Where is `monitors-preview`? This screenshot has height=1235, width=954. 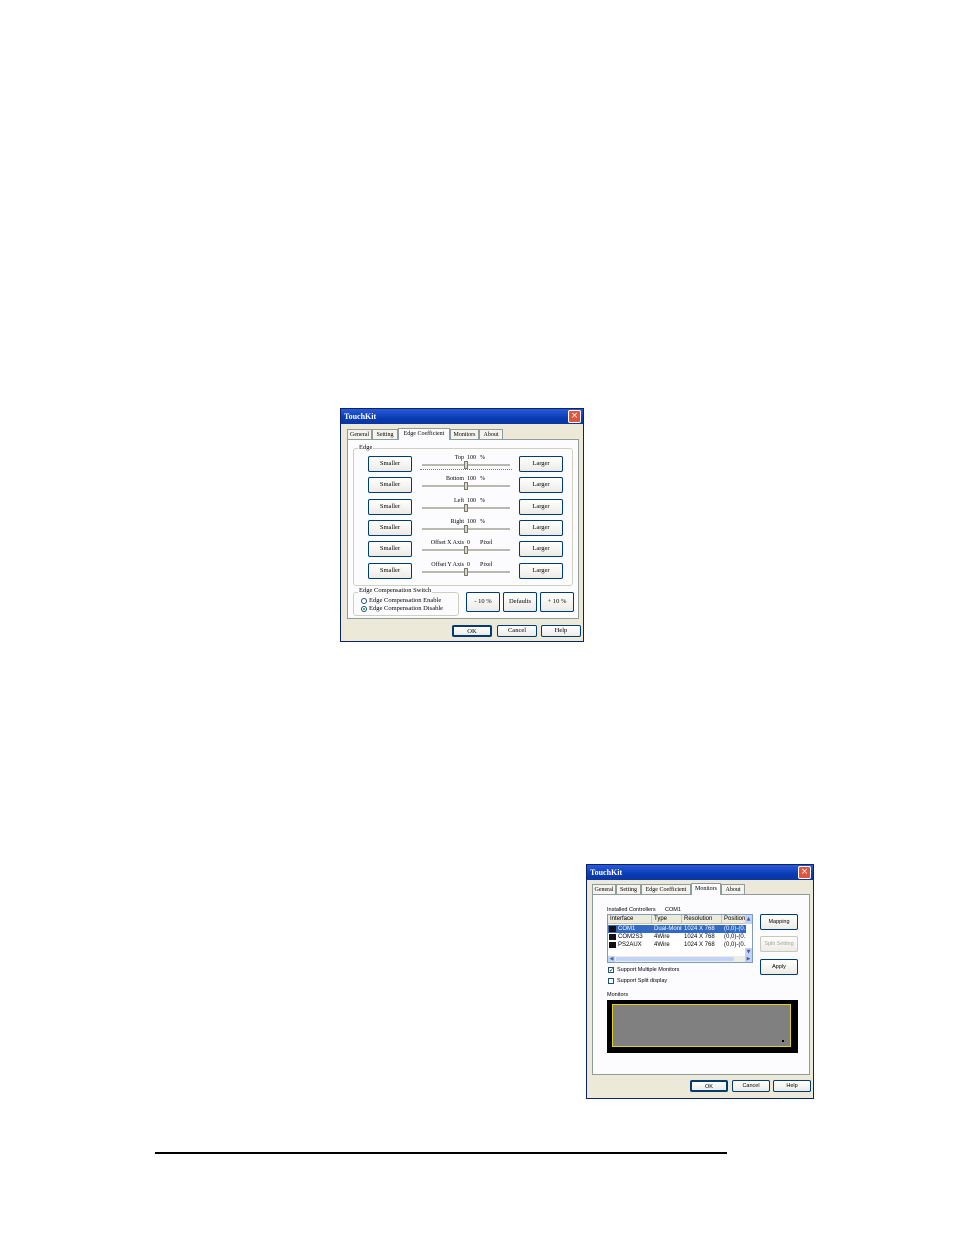 monitors-preview is located at coordinates (702, 1026).